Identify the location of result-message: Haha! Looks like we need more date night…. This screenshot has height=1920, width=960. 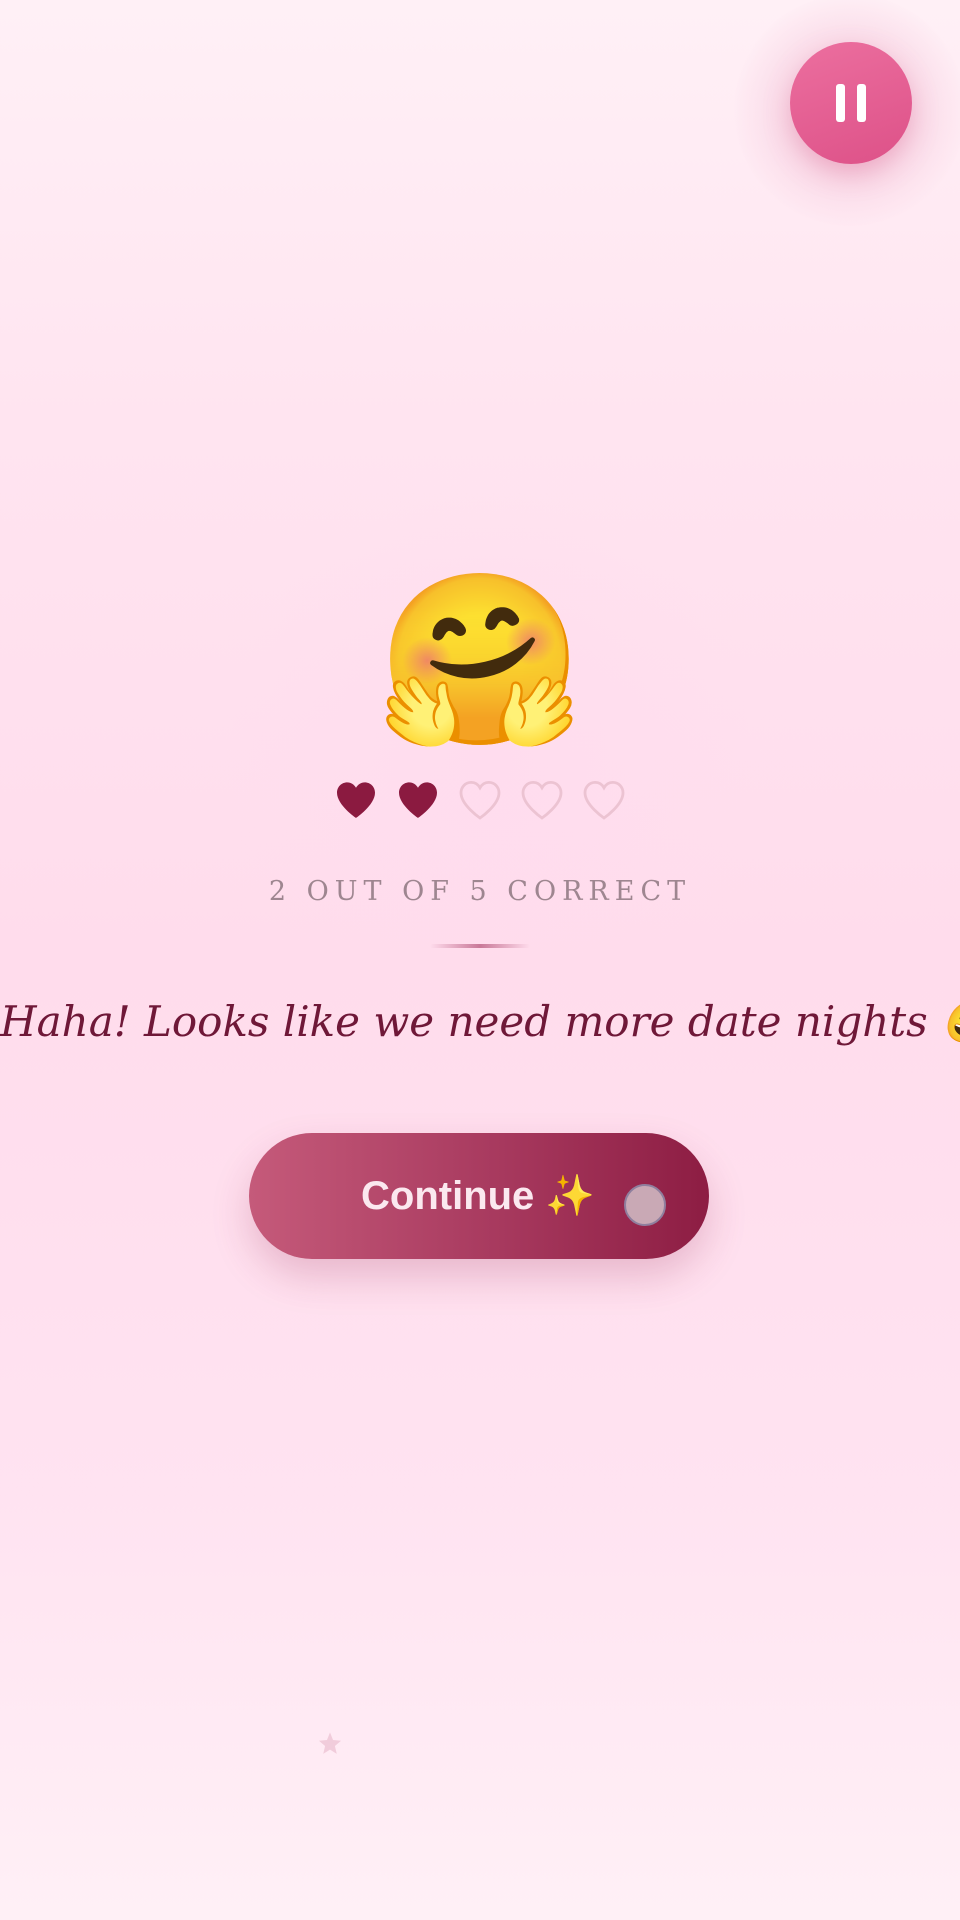
(480, 1021).